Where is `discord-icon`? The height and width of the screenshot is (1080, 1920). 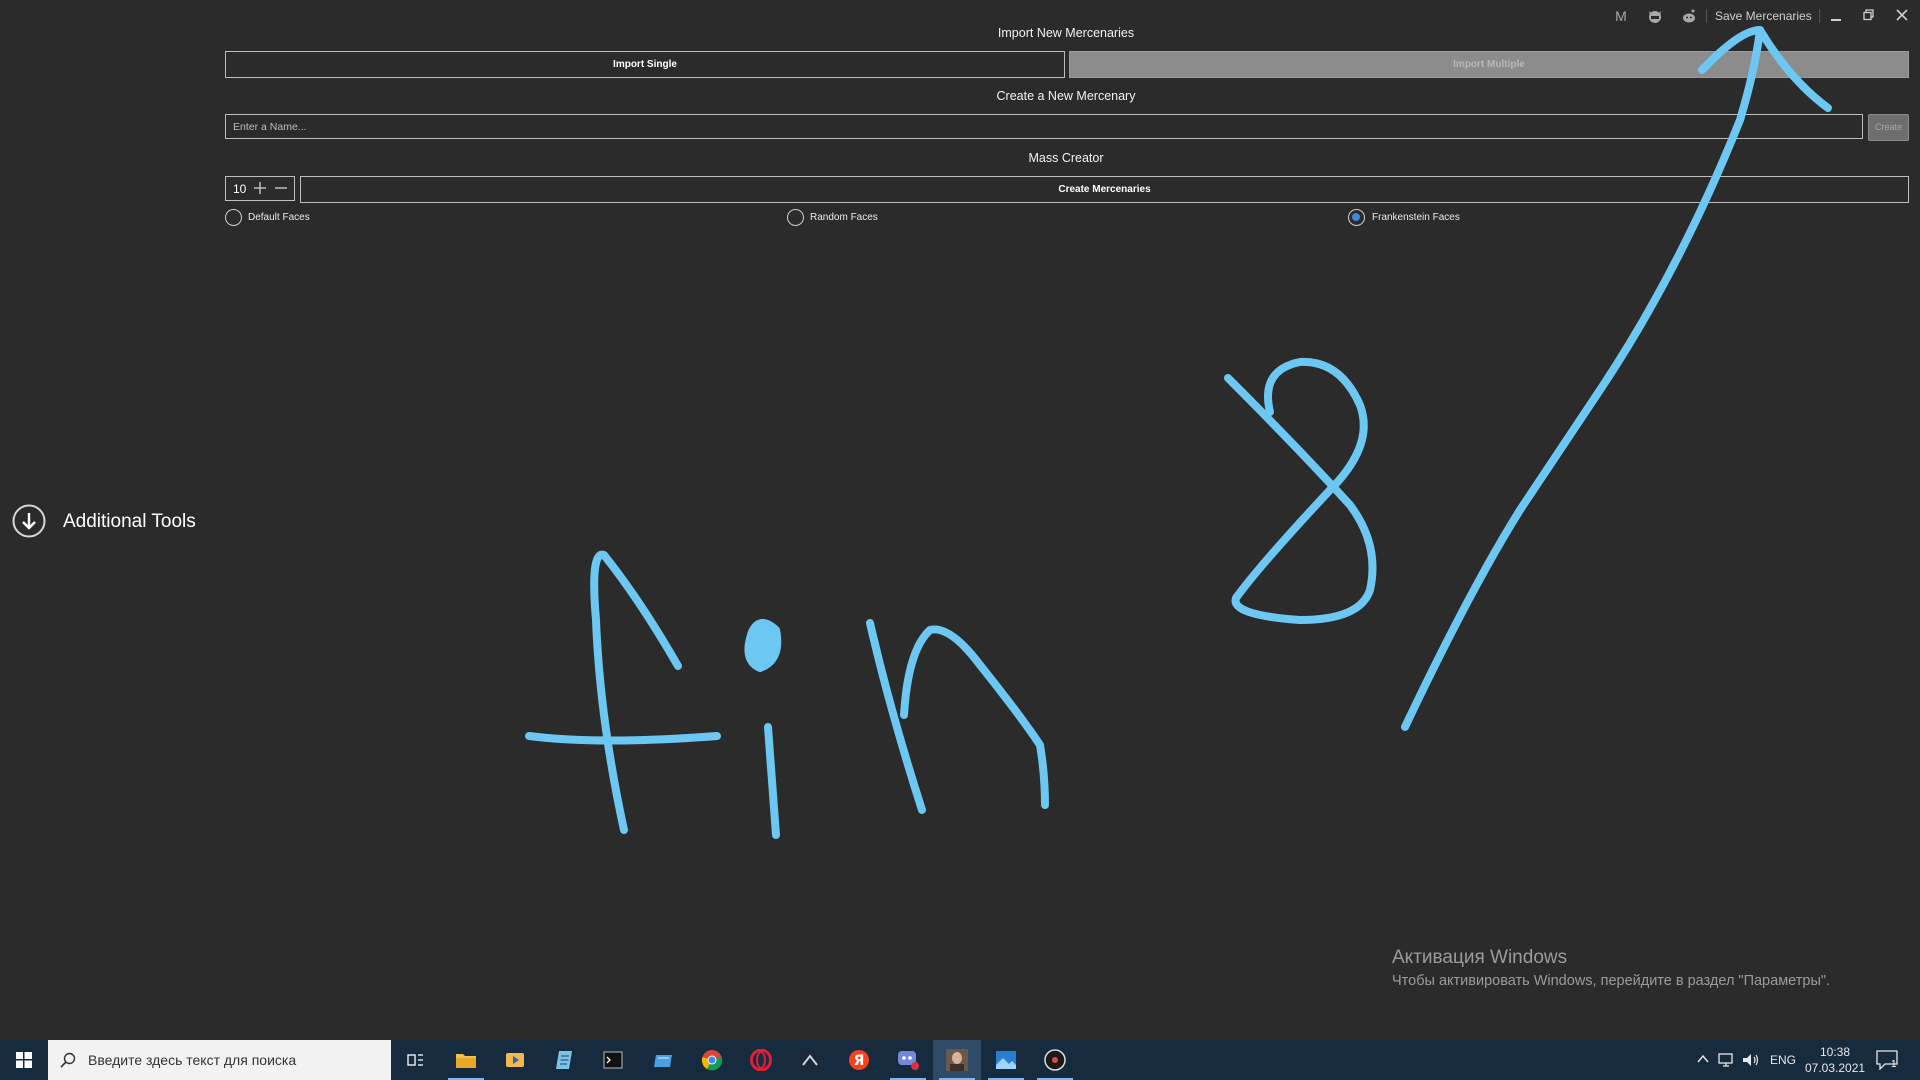 discord-icon is located at coordinates (908, 1060).